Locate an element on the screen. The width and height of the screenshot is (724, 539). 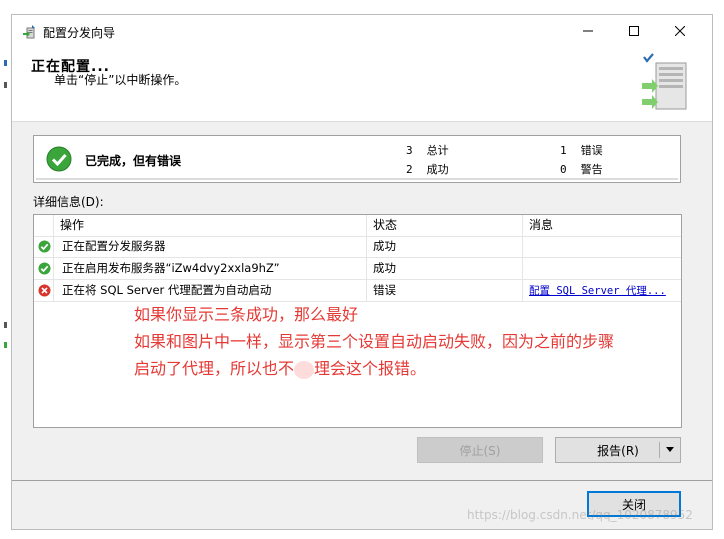
wizard-header: 正在配置... 单击“停止”以中断操作。 is located at coordinates (362, 84).